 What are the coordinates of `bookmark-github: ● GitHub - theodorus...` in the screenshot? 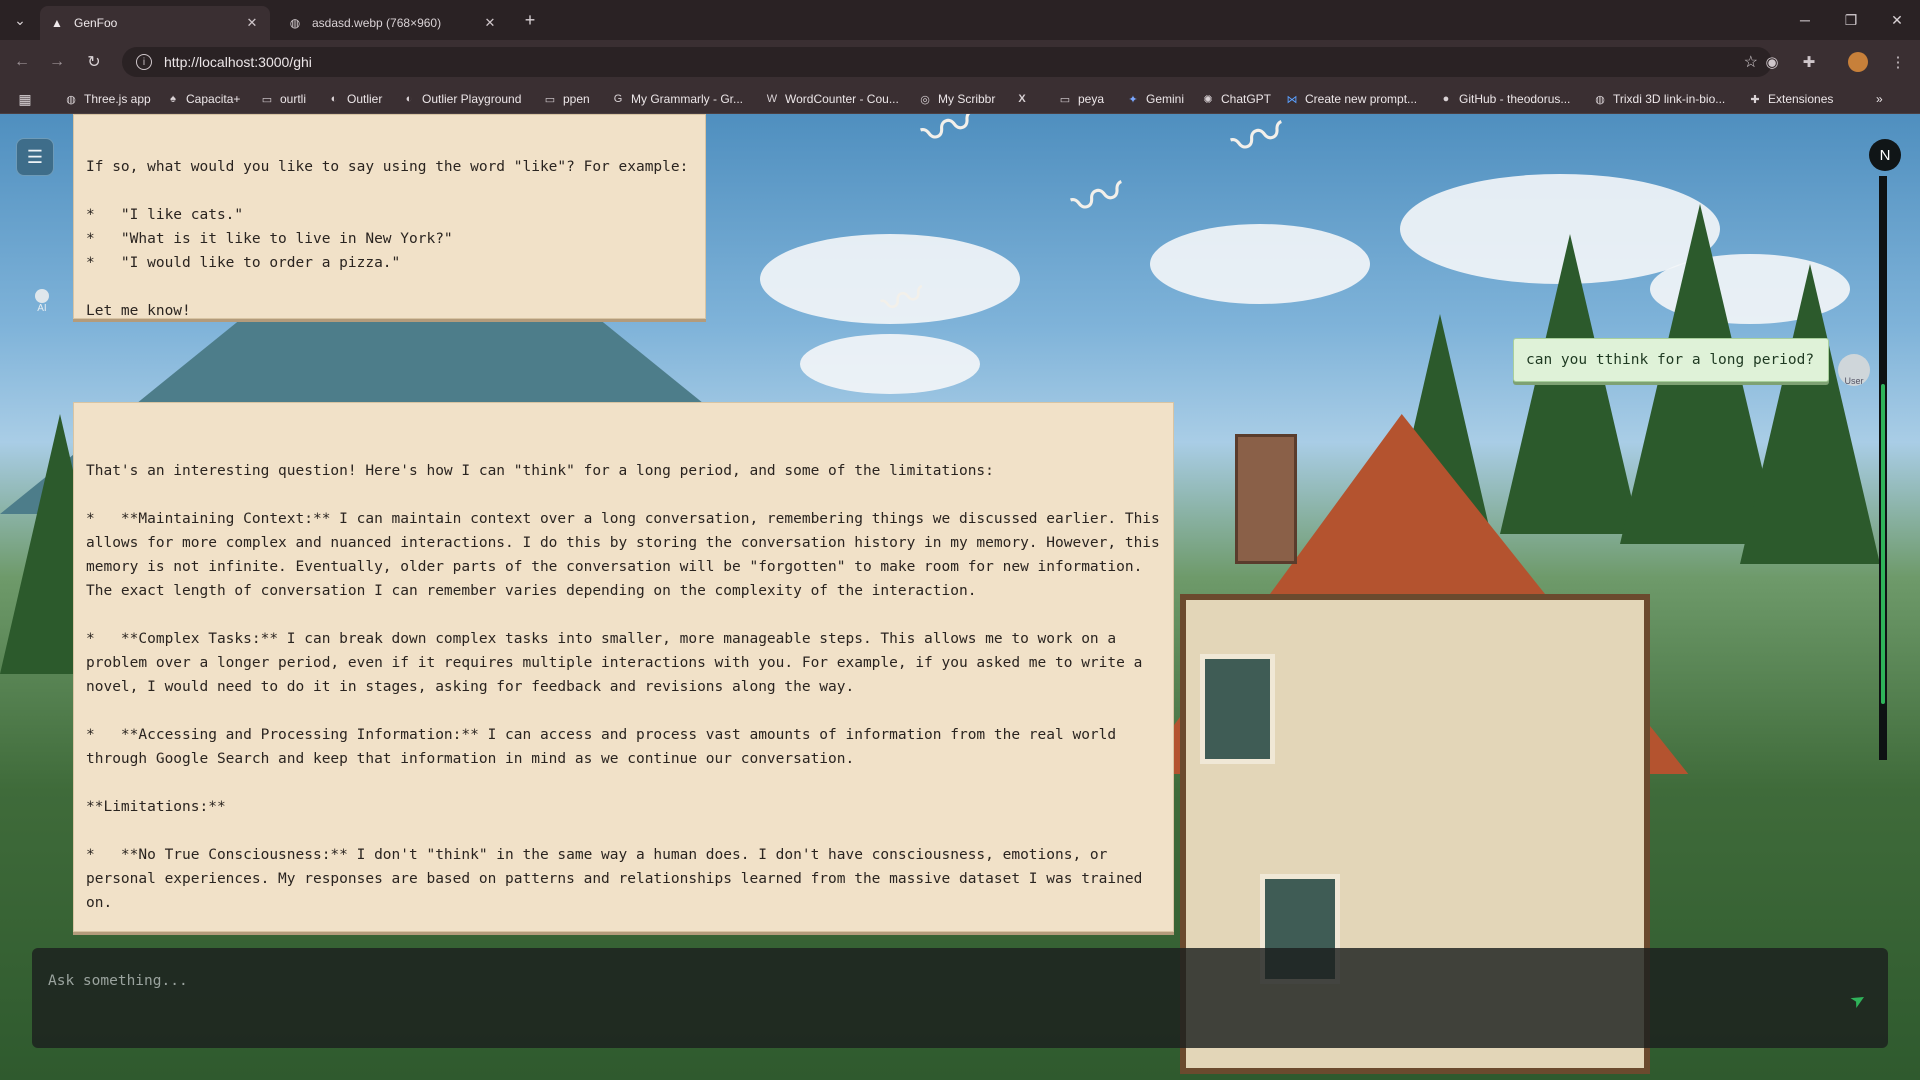 It's located at (1505, 99).